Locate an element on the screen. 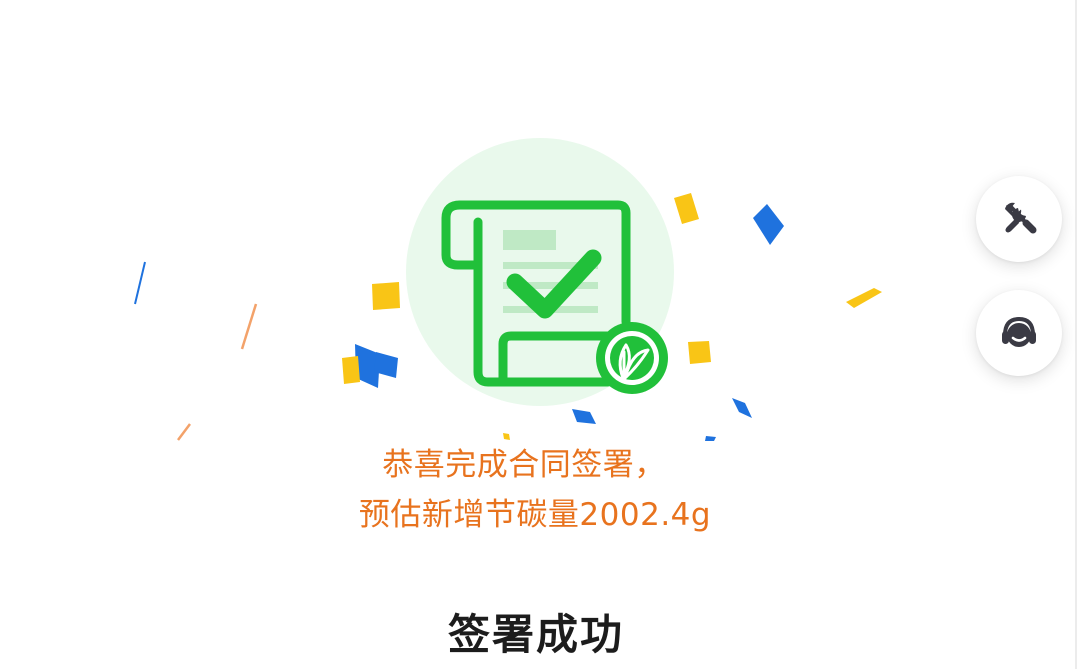  carbon-saving-message-line1: 恭喜完成合同签署， is located at coordinates (524, 465).